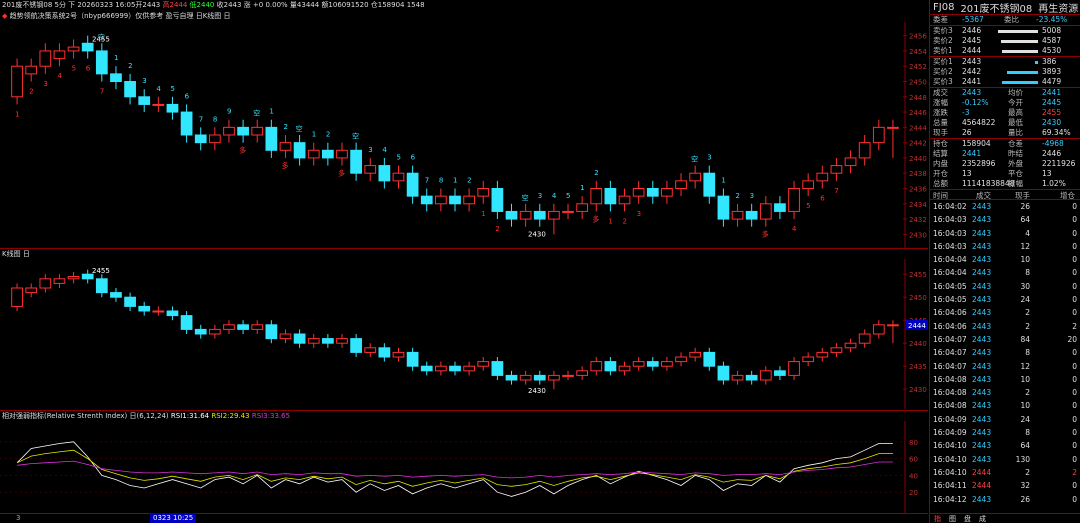 Image resolution: width=1080 pixels, height=523 pixels. Describe the element at coordinates (950, 233) in the screenshot. I see `tick-time: 16:04:03` at that location.